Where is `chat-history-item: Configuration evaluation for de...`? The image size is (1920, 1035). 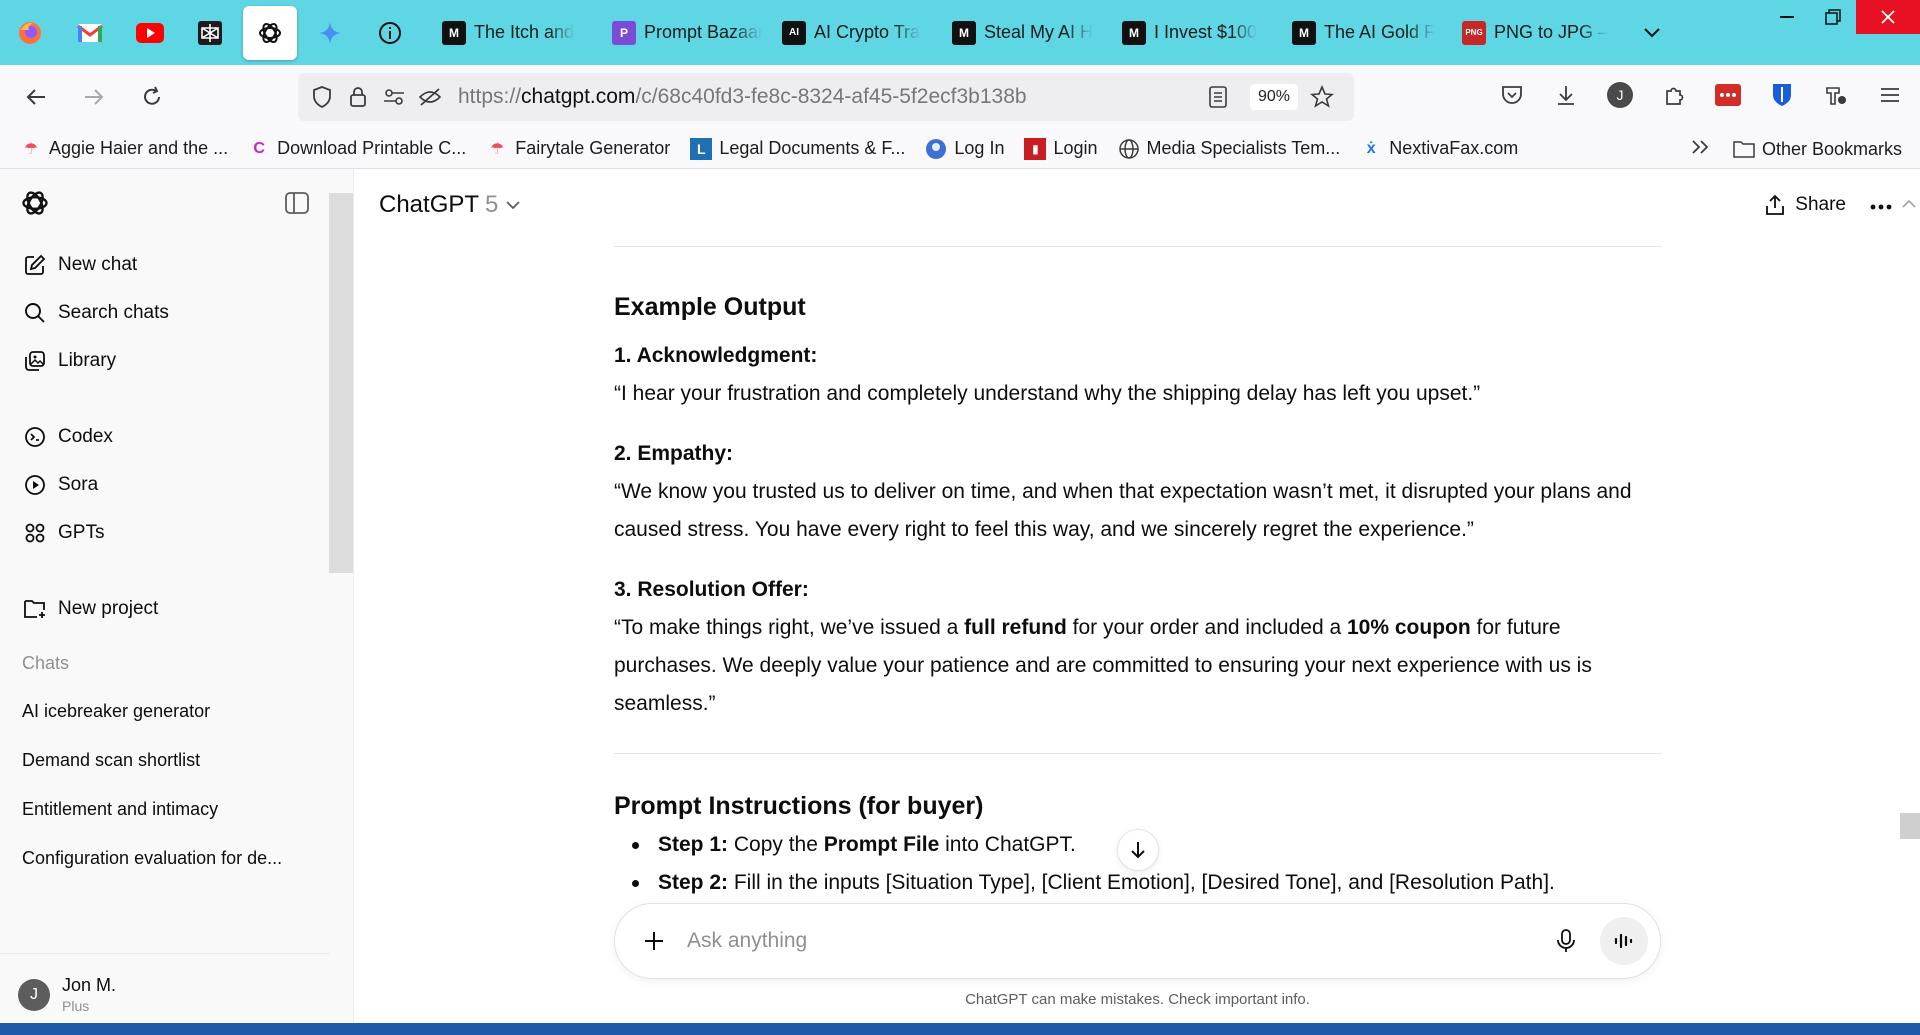
chat-history-item: Configuration evaluation for de... is located at coordinates (176, 858).